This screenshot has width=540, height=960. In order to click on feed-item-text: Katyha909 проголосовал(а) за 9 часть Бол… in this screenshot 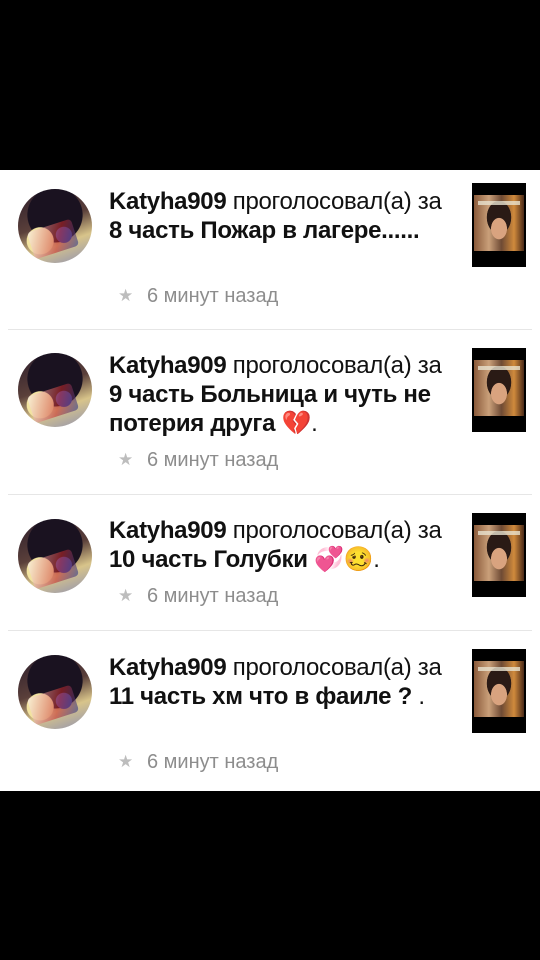, I will do `click(281, 394)`.